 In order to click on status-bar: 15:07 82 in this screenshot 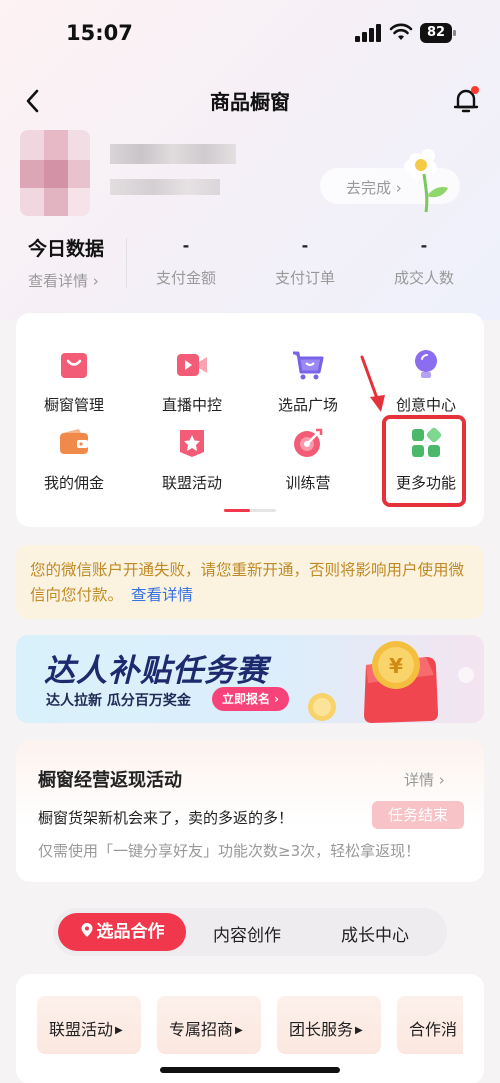, I will do `click(250, 33)`.